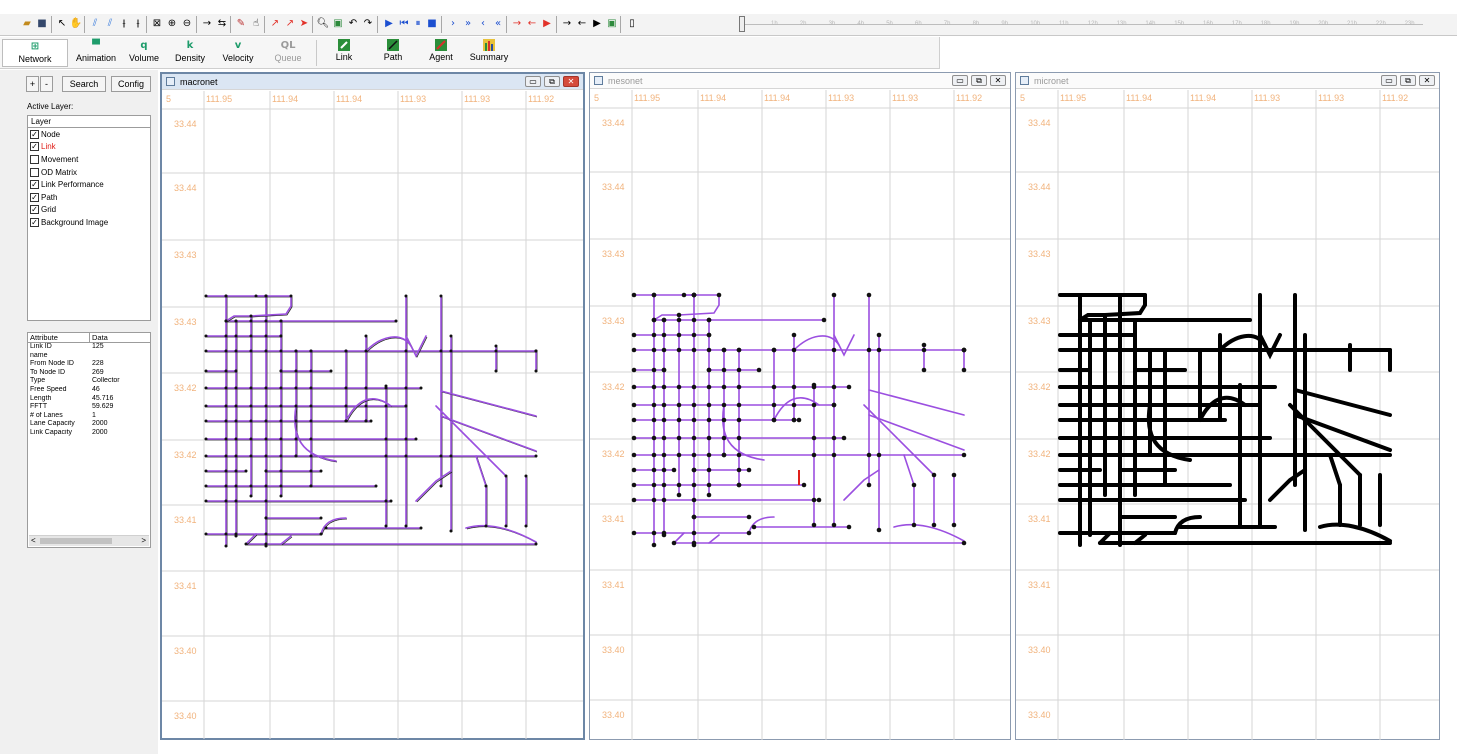 The width and height of the screenshot is (1457, 754). Describe the element at coordinates (32, 84) in the screenshot. I see `zoom-in-button: +` at that location.